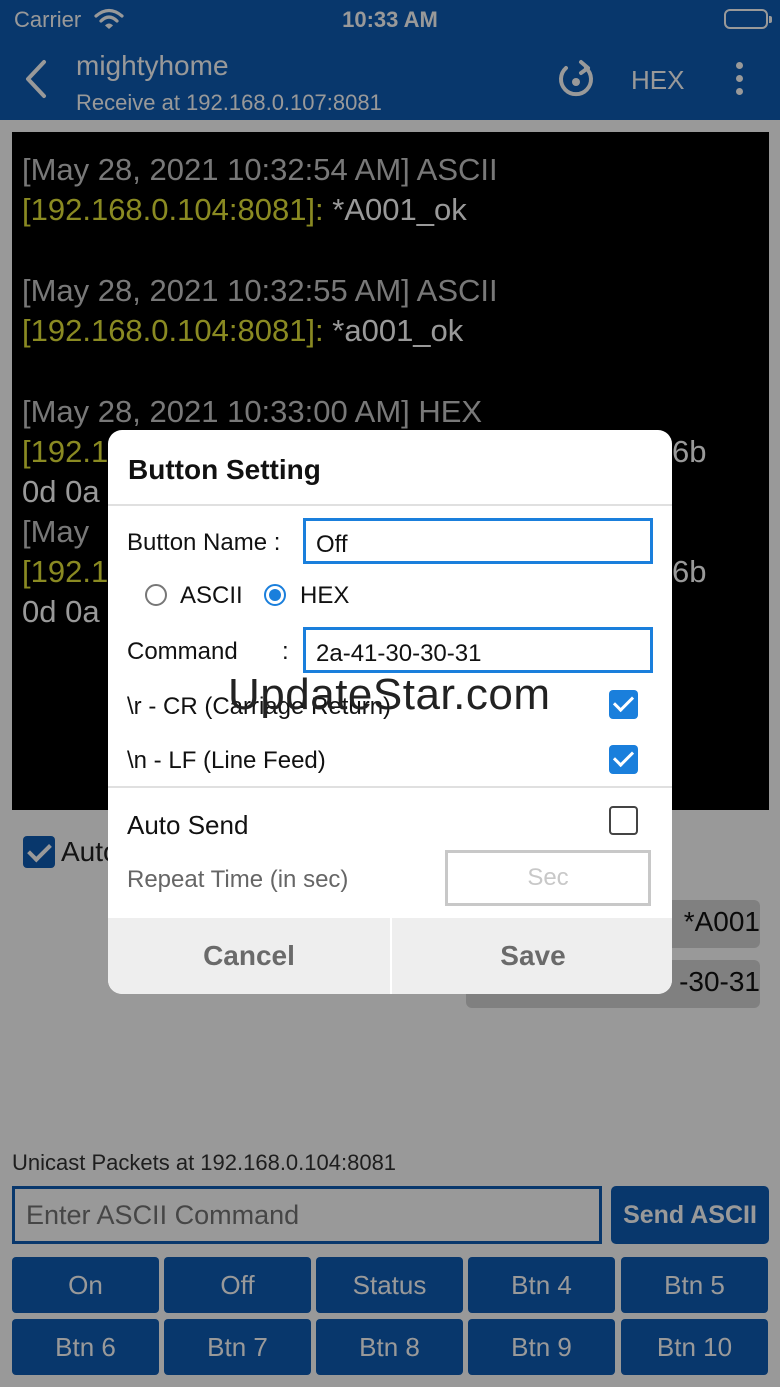 Image resolution: width=780 pixels, height=1387 pixels. Describe the element at coordinates (204, 542) in the screenshot. I see `button-name-label: Button Name :` at that location.